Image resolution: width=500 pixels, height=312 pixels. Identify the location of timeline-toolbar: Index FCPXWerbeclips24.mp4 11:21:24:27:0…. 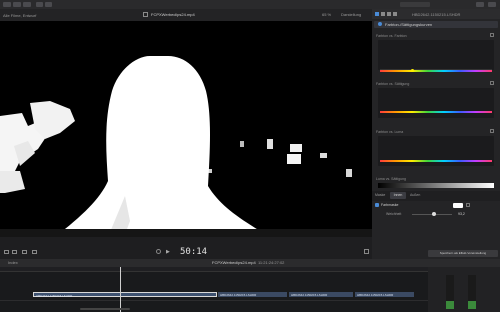
(250, 263).